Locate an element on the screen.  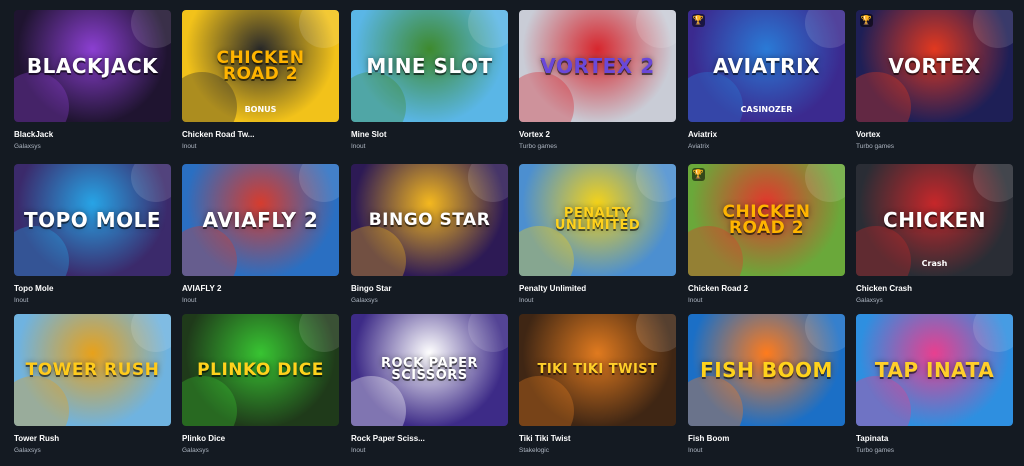
game-thumbnail: PENALTY UNLIMITED is located at coordinates (597, 220).